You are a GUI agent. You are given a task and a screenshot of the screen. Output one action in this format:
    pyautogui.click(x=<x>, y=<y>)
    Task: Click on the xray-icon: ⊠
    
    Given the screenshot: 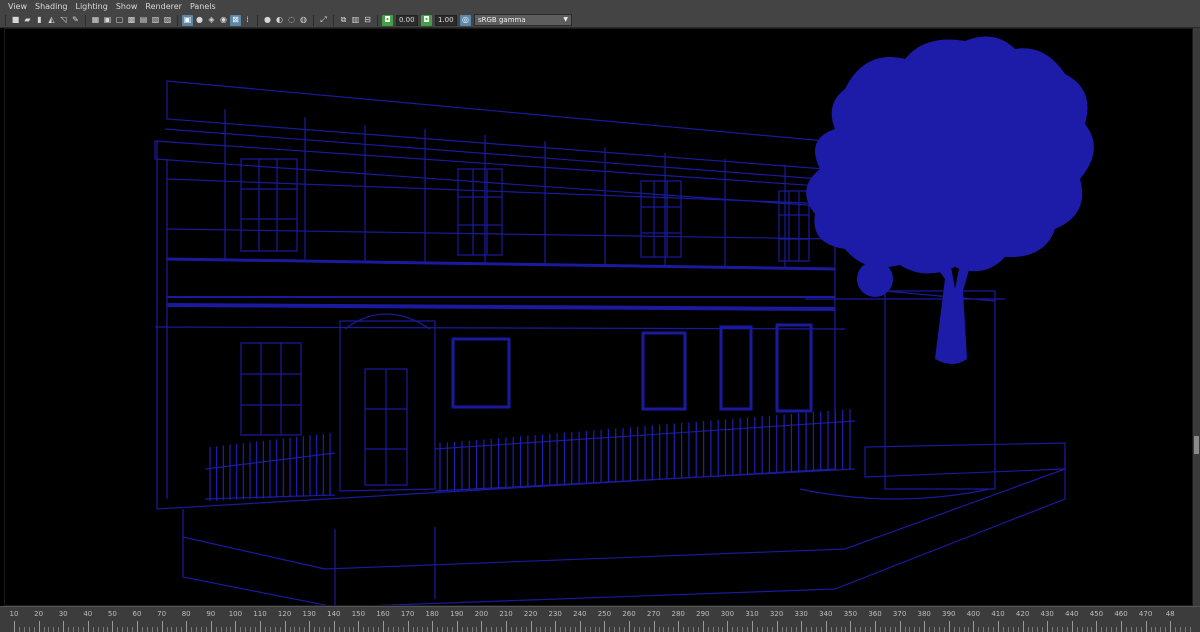 What is the action you would take?
    pyautogui.click(x=235, y=20)
    